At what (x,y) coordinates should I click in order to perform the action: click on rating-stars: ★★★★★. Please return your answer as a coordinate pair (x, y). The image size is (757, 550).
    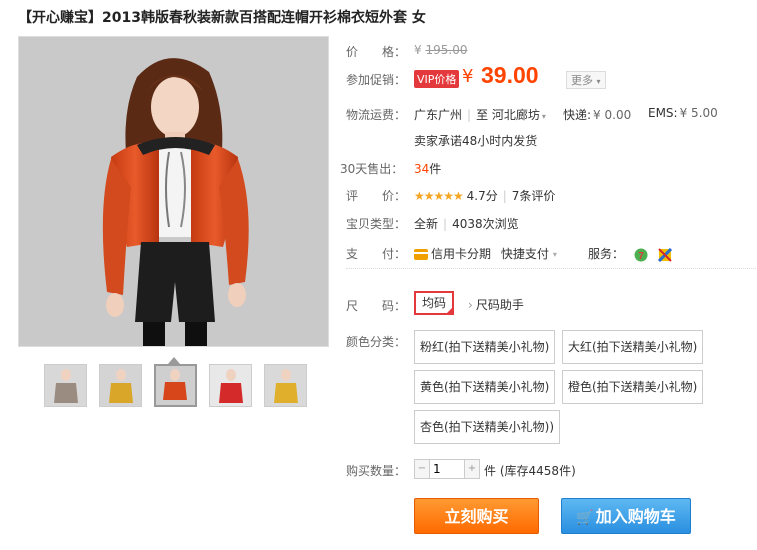
    Looking at the image, I should click on (439, 196).